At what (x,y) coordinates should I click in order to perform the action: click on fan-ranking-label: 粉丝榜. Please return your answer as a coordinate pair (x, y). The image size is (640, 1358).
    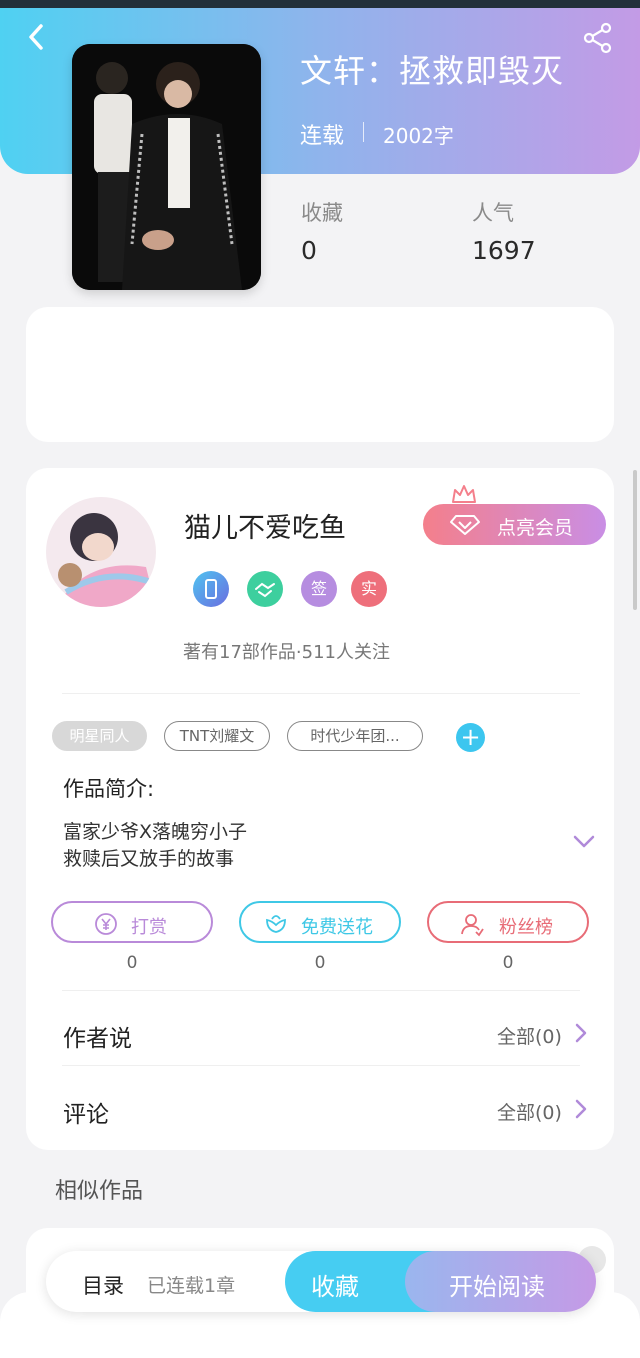
    Looking at the image, I should click on (526, 927).